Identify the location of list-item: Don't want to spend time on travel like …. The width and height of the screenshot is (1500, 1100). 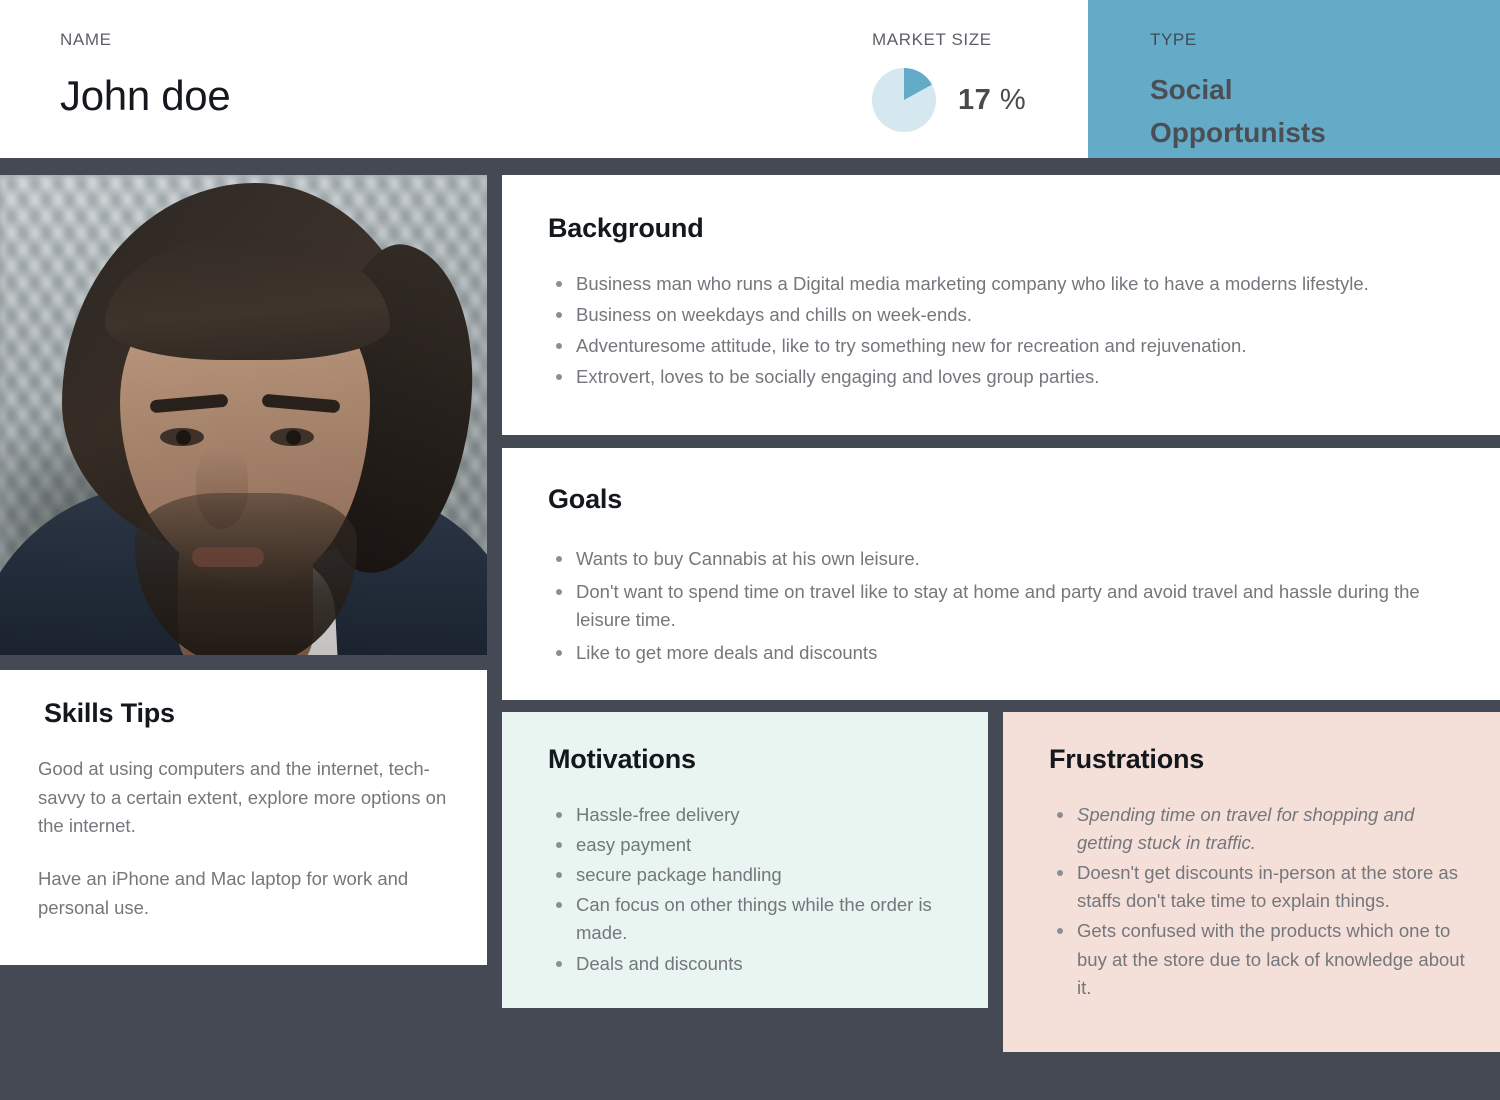
(998, 606).